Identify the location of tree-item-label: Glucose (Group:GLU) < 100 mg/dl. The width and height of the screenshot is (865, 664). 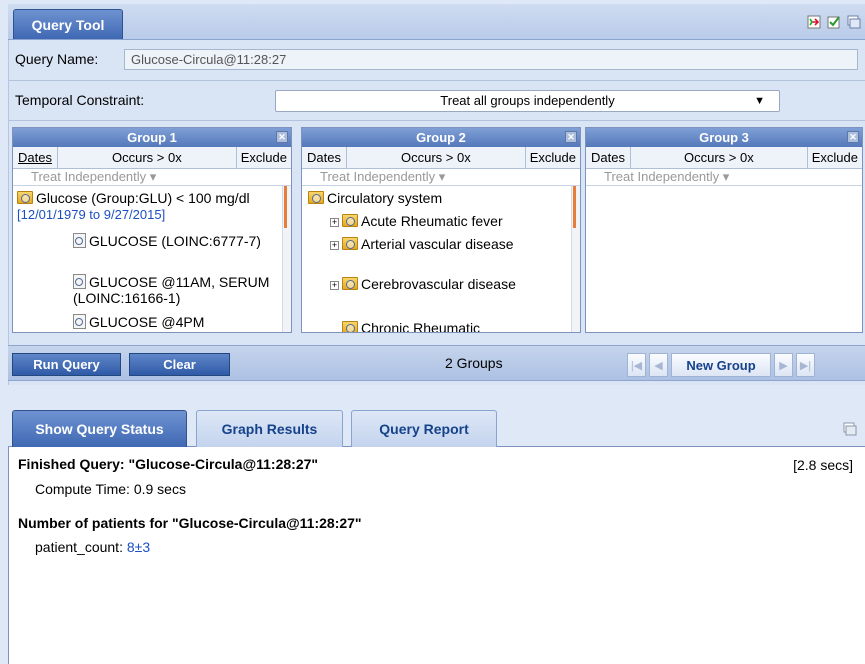
(143, 198).